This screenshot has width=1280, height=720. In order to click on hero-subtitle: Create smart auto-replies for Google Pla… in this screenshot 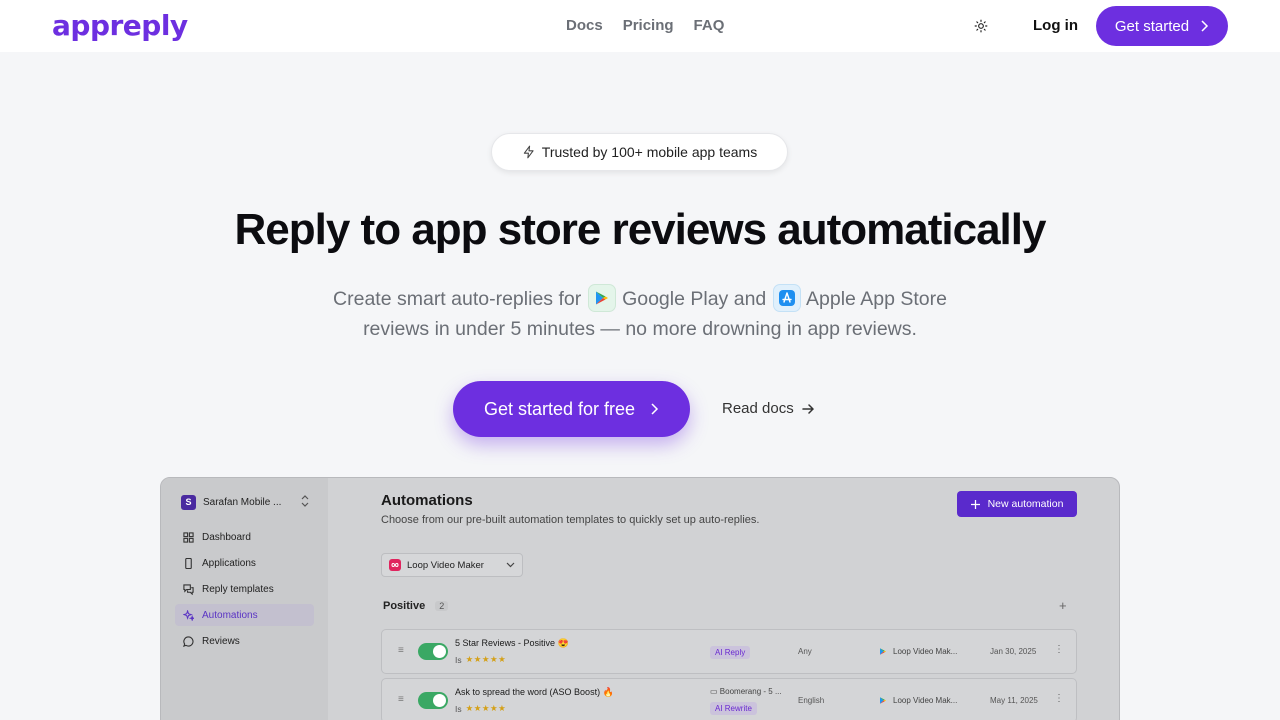, I will do `click(640, 313)`.